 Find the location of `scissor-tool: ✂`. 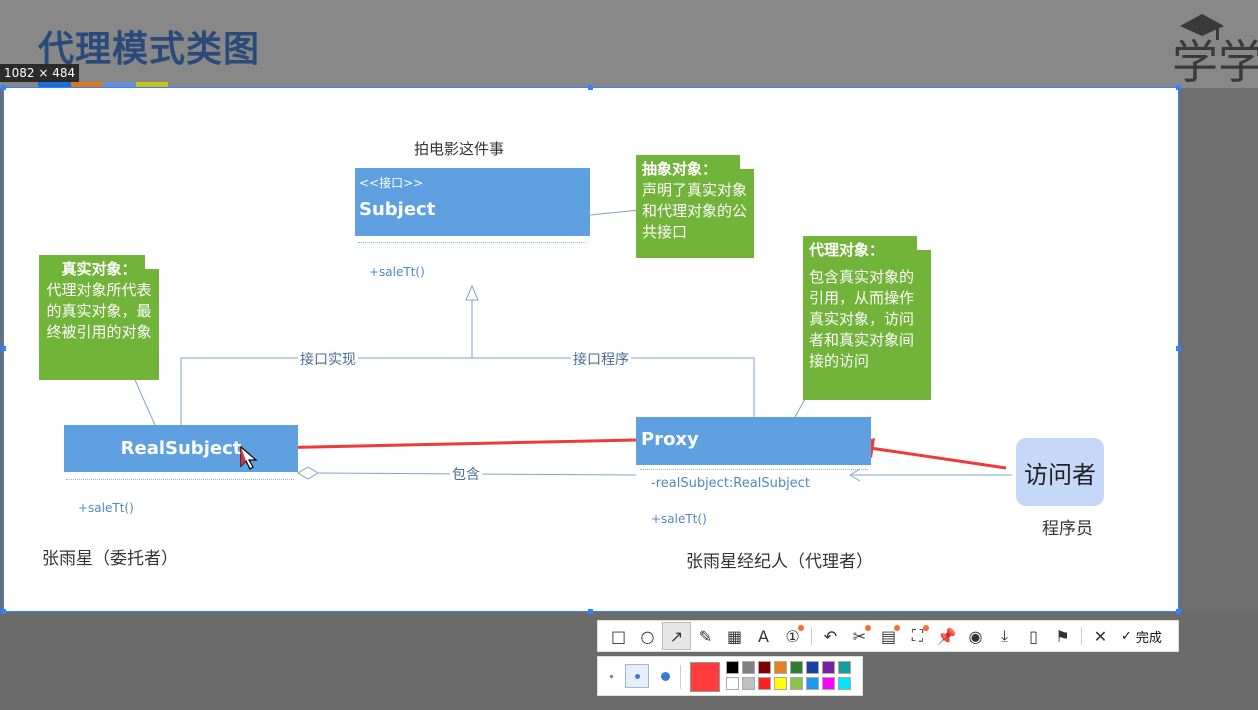

scissor-tool: ✂ is located at coordinates (859, 636).